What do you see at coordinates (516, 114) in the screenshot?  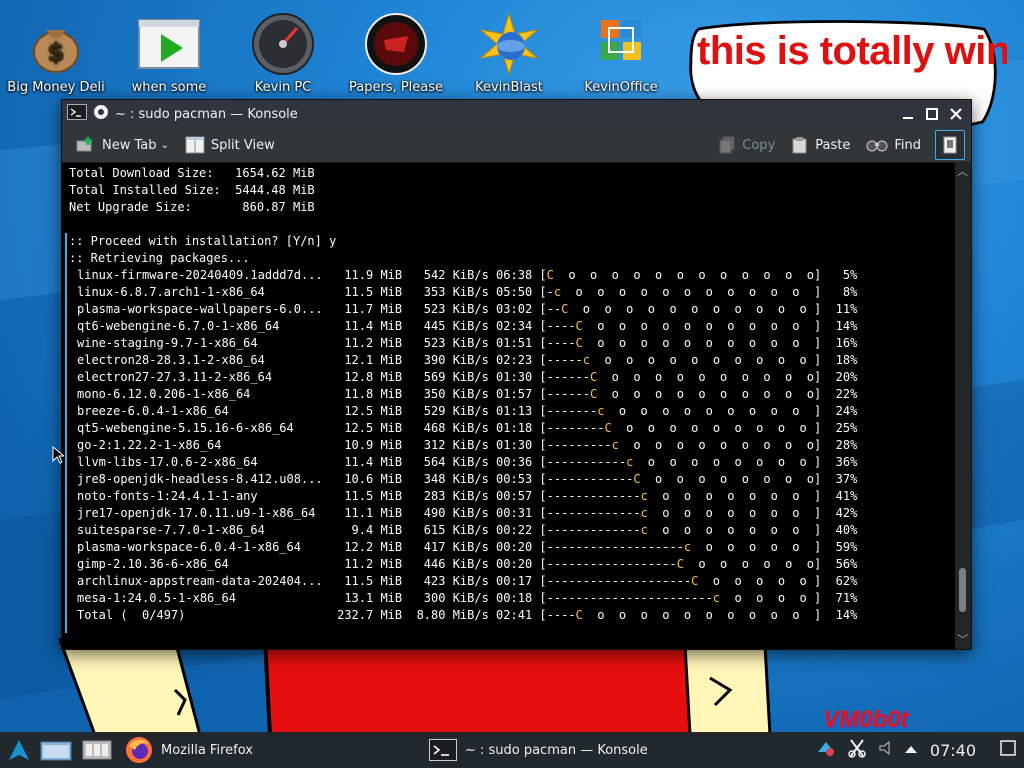 I see `window-titlebar: ~ : sudo pacman — Konsole` at bounding box center [516, 114].